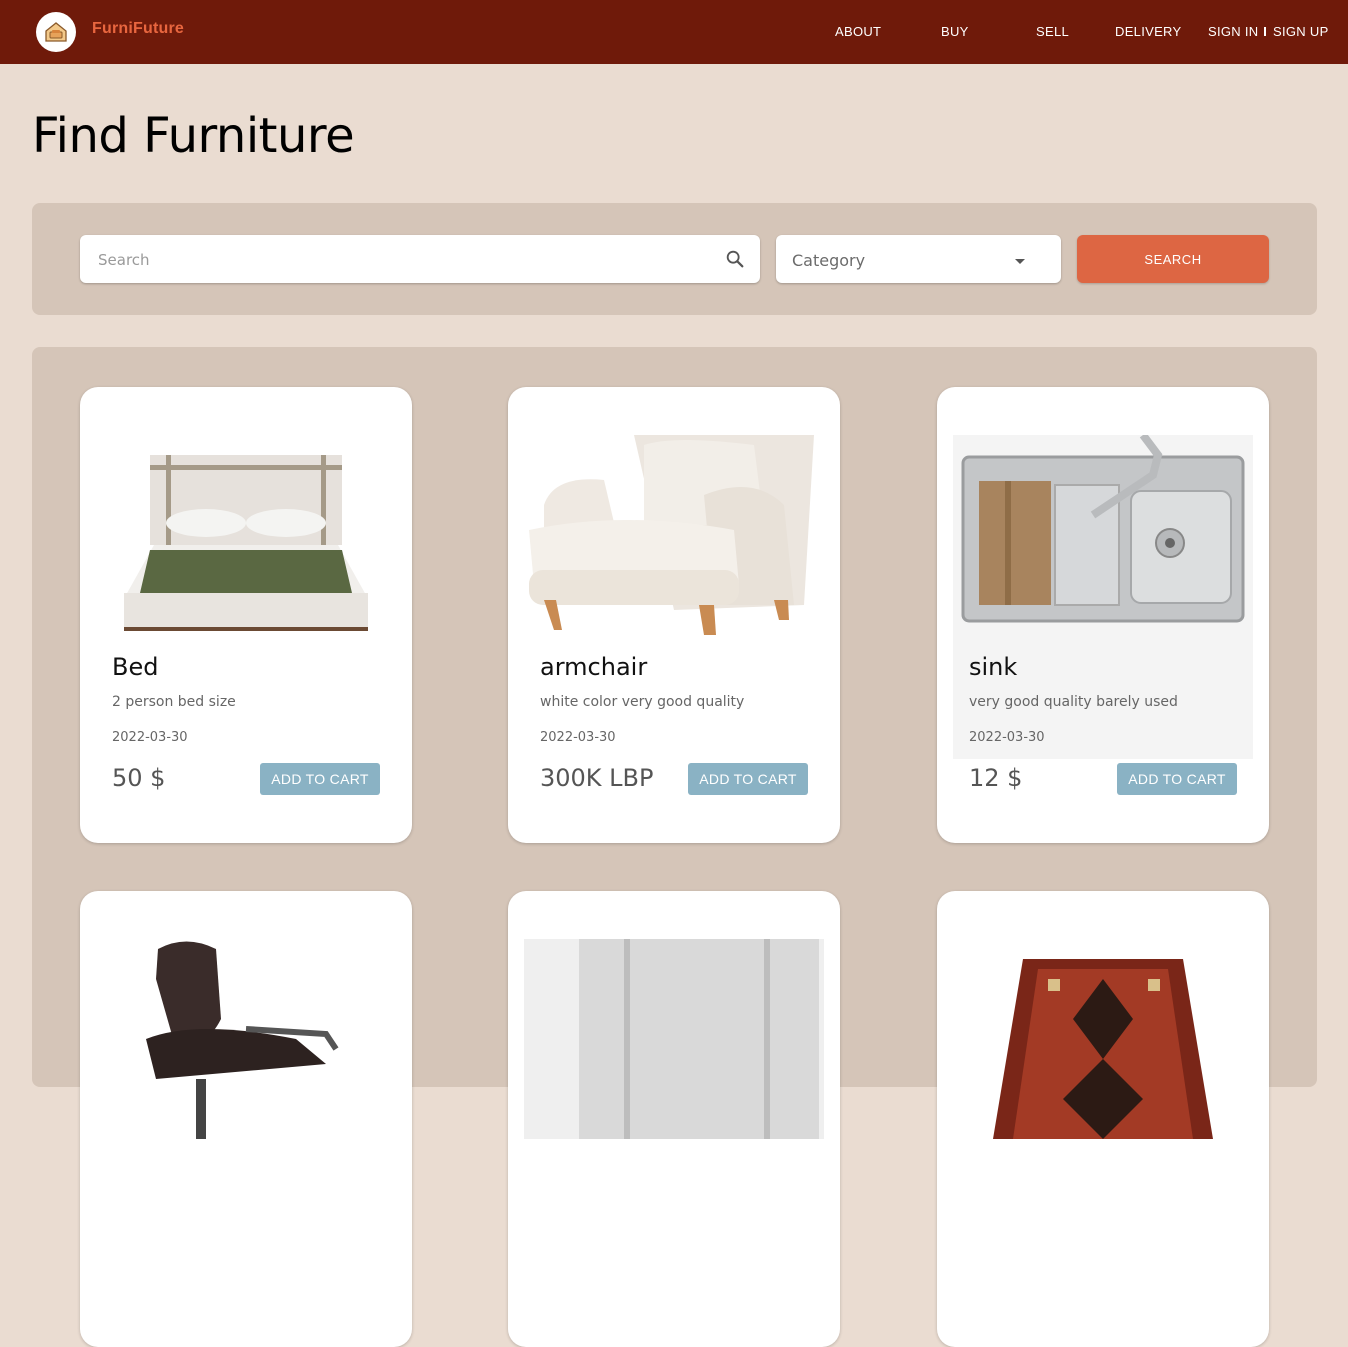  Describe the element at coordinates (996, 778) in the screenshot. I see `product-price: 12 $` at that location.